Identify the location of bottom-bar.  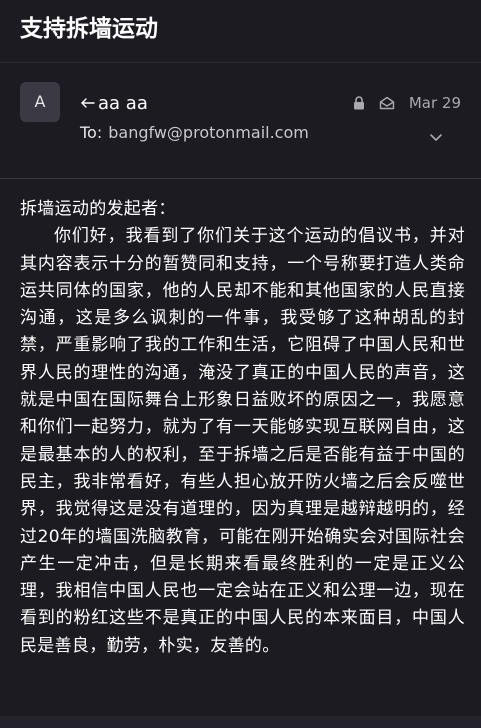
(240, 722).